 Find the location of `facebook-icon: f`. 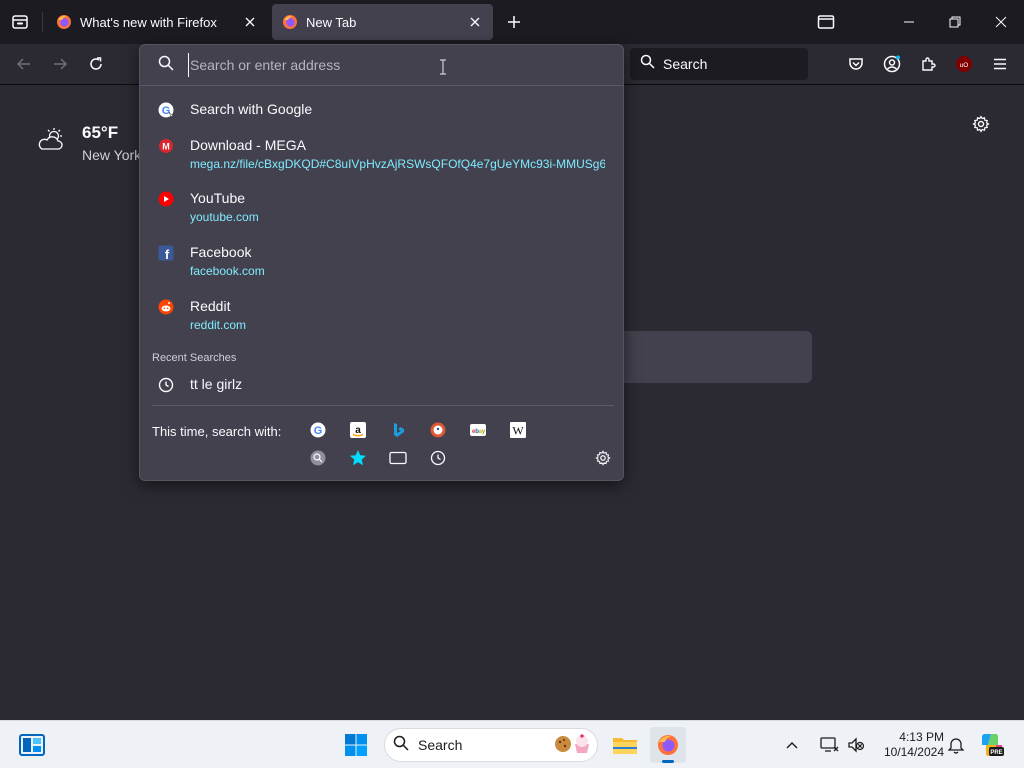

facebook-icon: f is located at coordinates (166, 253).